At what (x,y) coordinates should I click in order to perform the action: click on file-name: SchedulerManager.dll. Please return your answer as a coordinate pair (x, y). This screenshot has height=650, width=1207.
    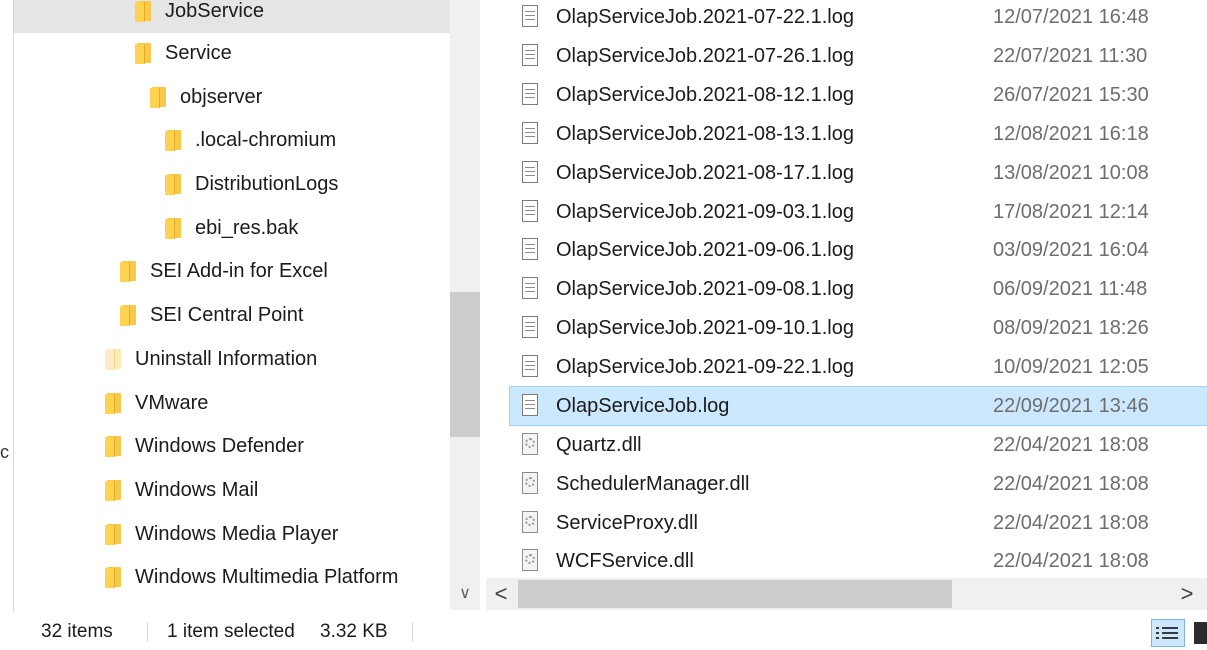
    Looking at the image, I should click on (653, 483).